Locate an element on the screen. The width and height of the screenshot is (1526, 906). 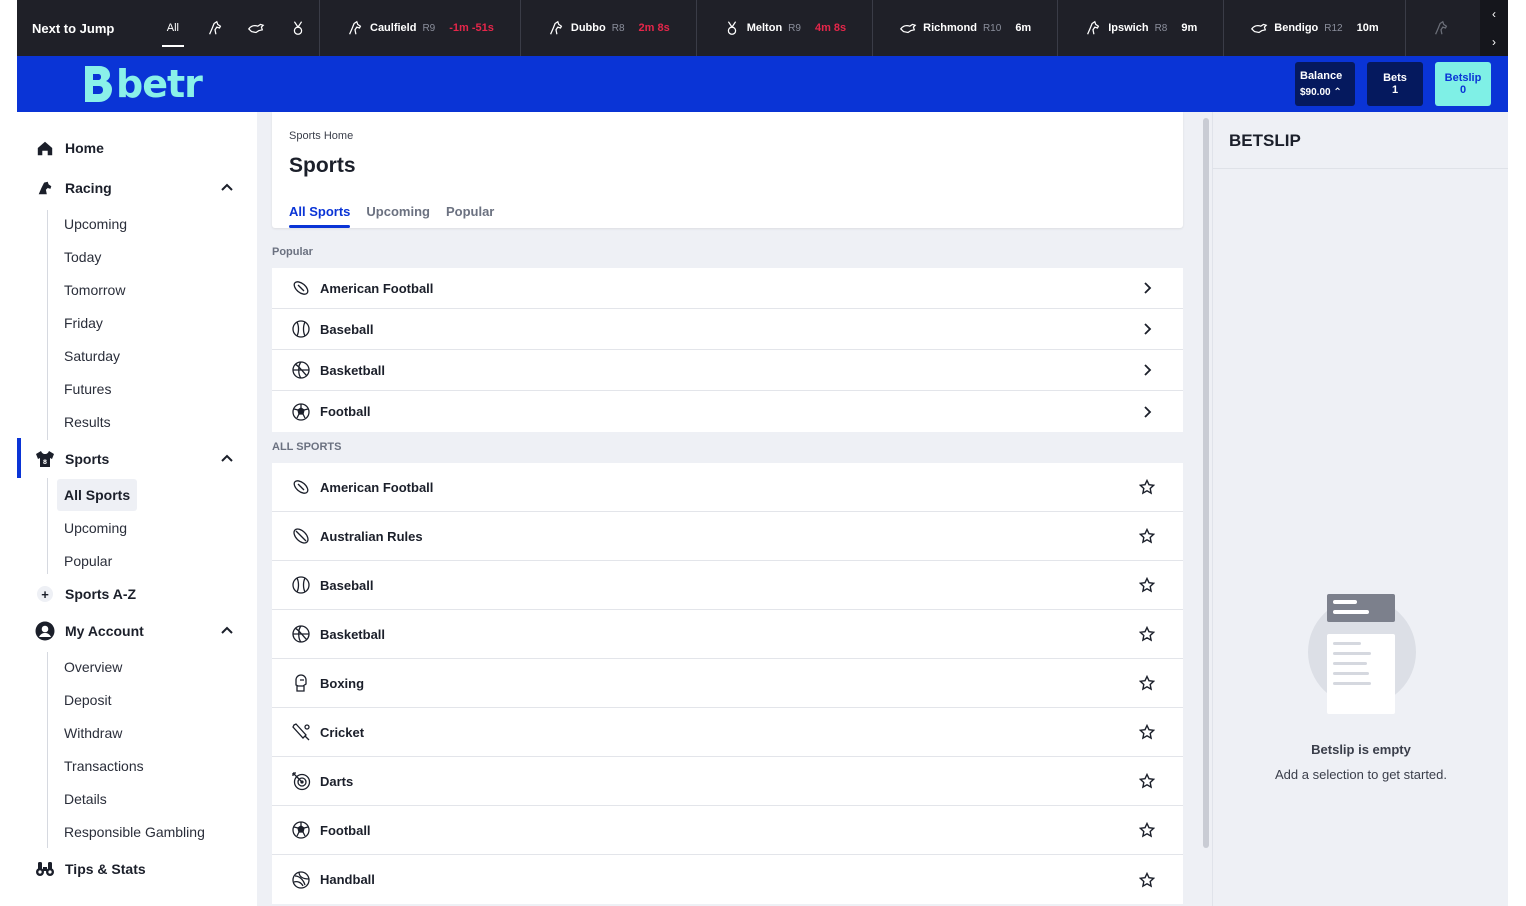
sidebar-subitem-racing-upcoming: Upcoming is located at coordinates (95, 224).